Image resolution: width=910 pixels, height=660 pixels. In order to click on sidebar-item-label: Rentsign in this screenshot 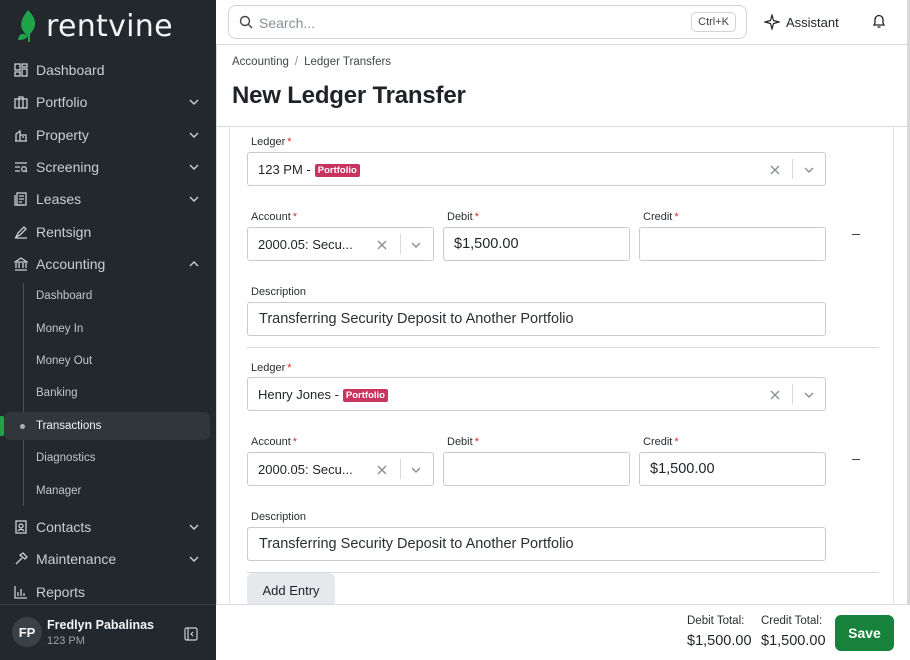, I will do `click(64, 232)`.